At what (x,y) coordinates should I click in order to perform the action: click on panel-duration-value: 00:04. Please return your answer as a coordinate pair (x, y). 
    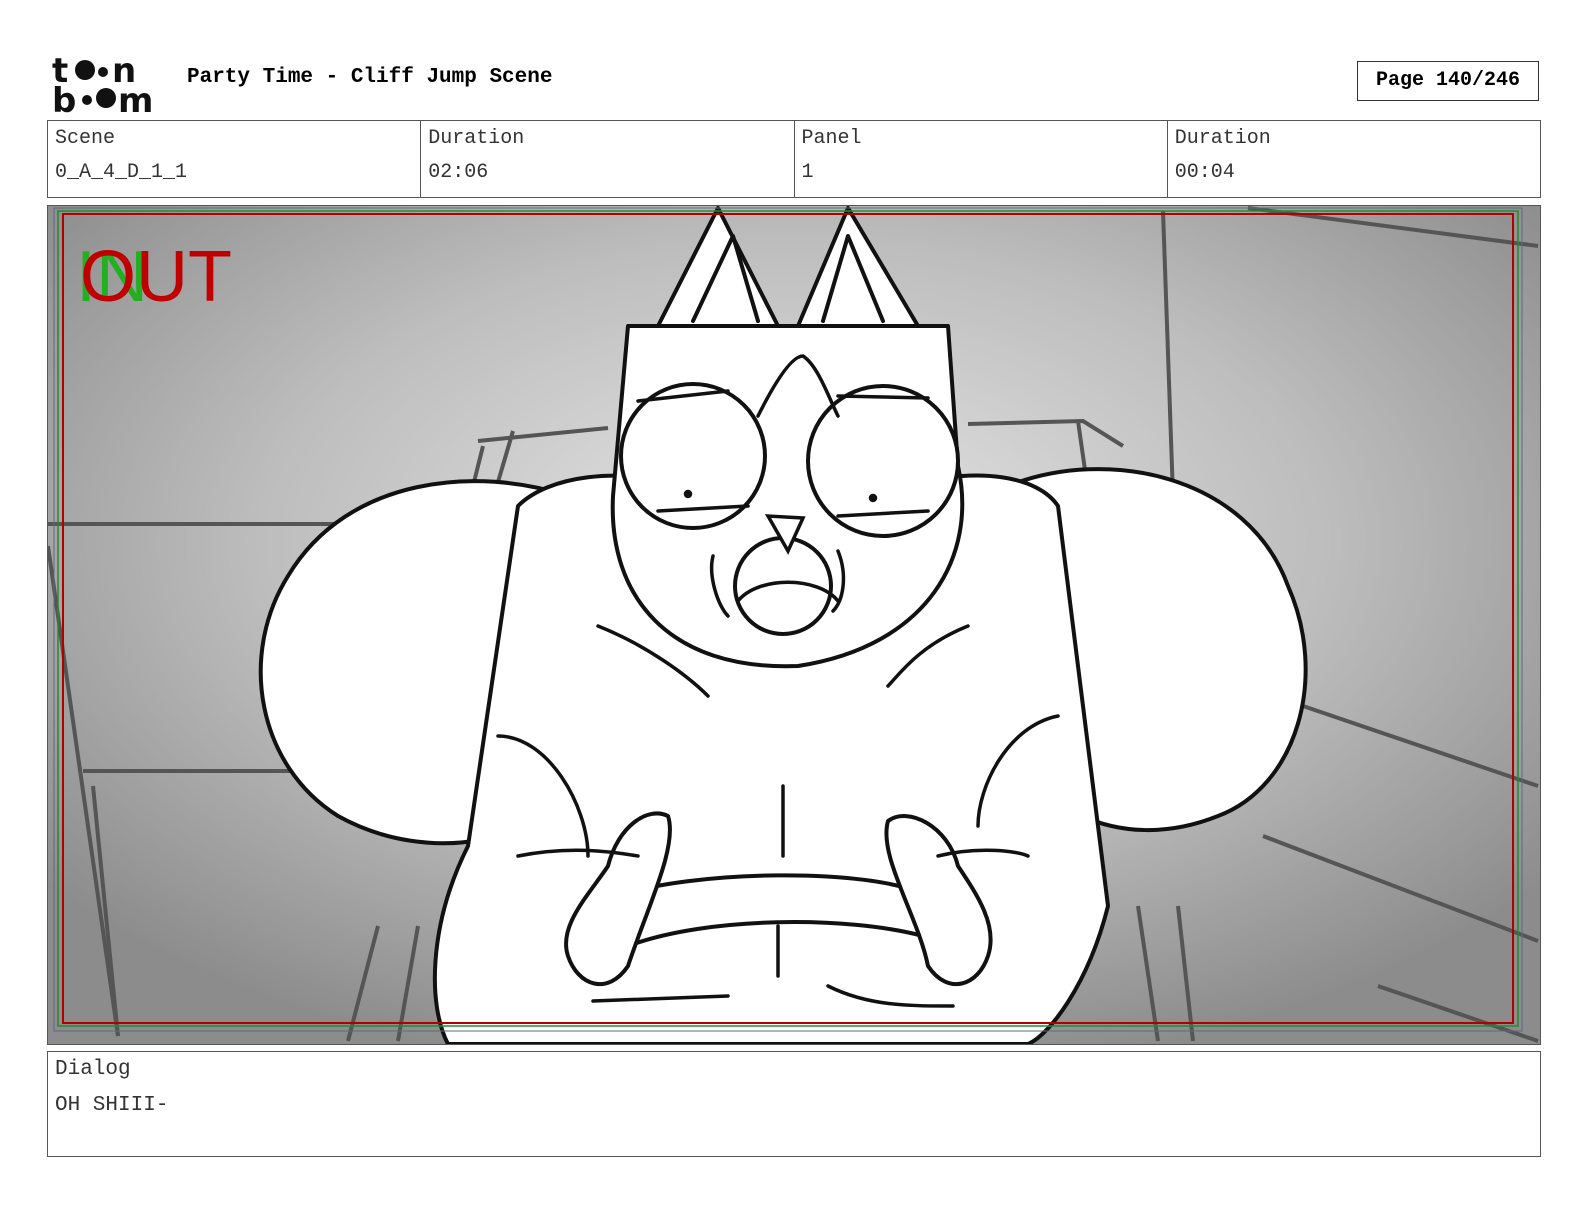
    Looking at the image, I should click on (1204, 172).